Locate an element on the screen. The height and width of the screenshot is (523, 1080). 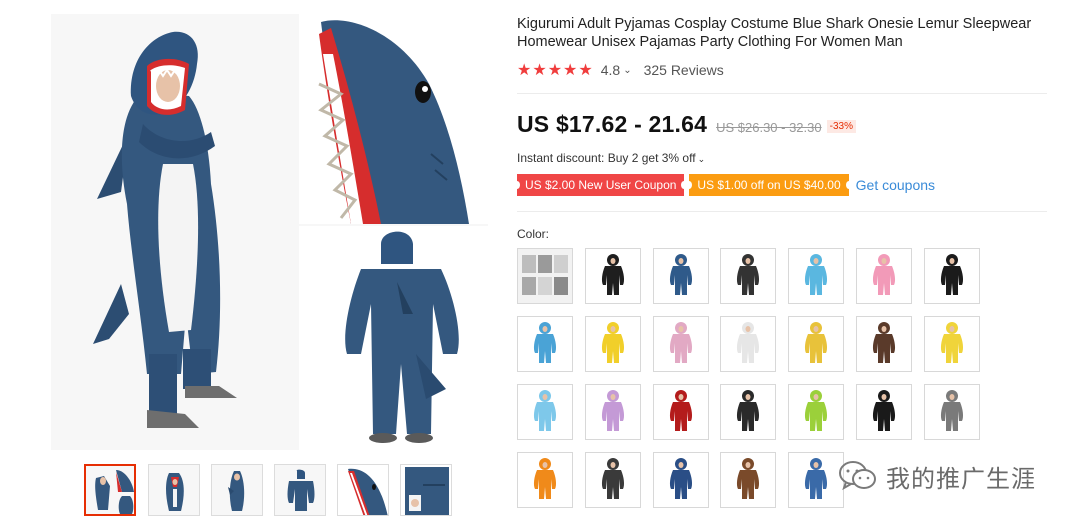
pink-onesie-icon is located at coordinates (680, 344).